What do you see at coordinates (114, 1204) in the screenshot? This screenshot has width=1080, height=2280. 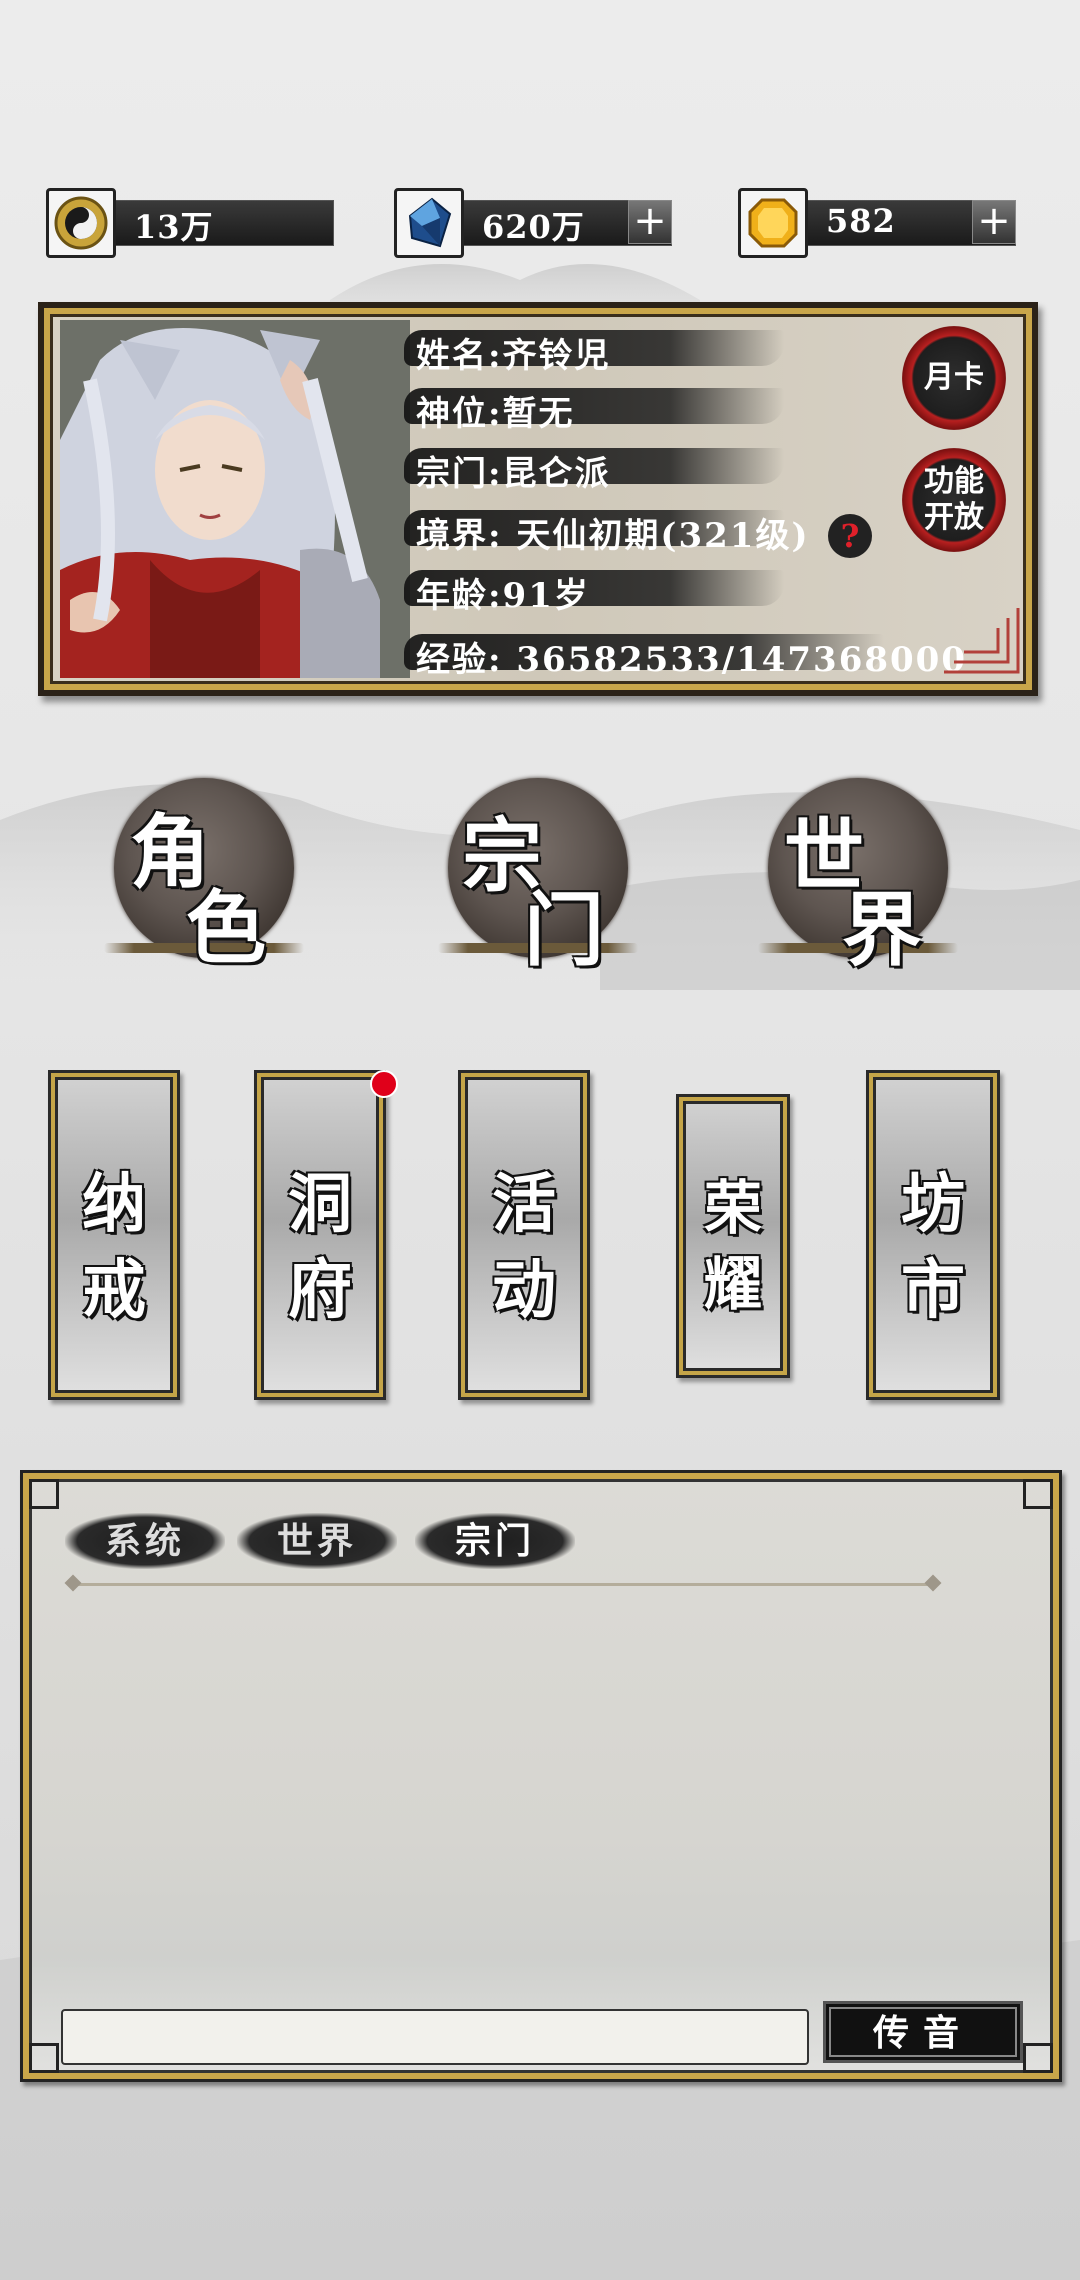 I see `storage-ring-char1: 纳` at bounding box center [114, 1204].